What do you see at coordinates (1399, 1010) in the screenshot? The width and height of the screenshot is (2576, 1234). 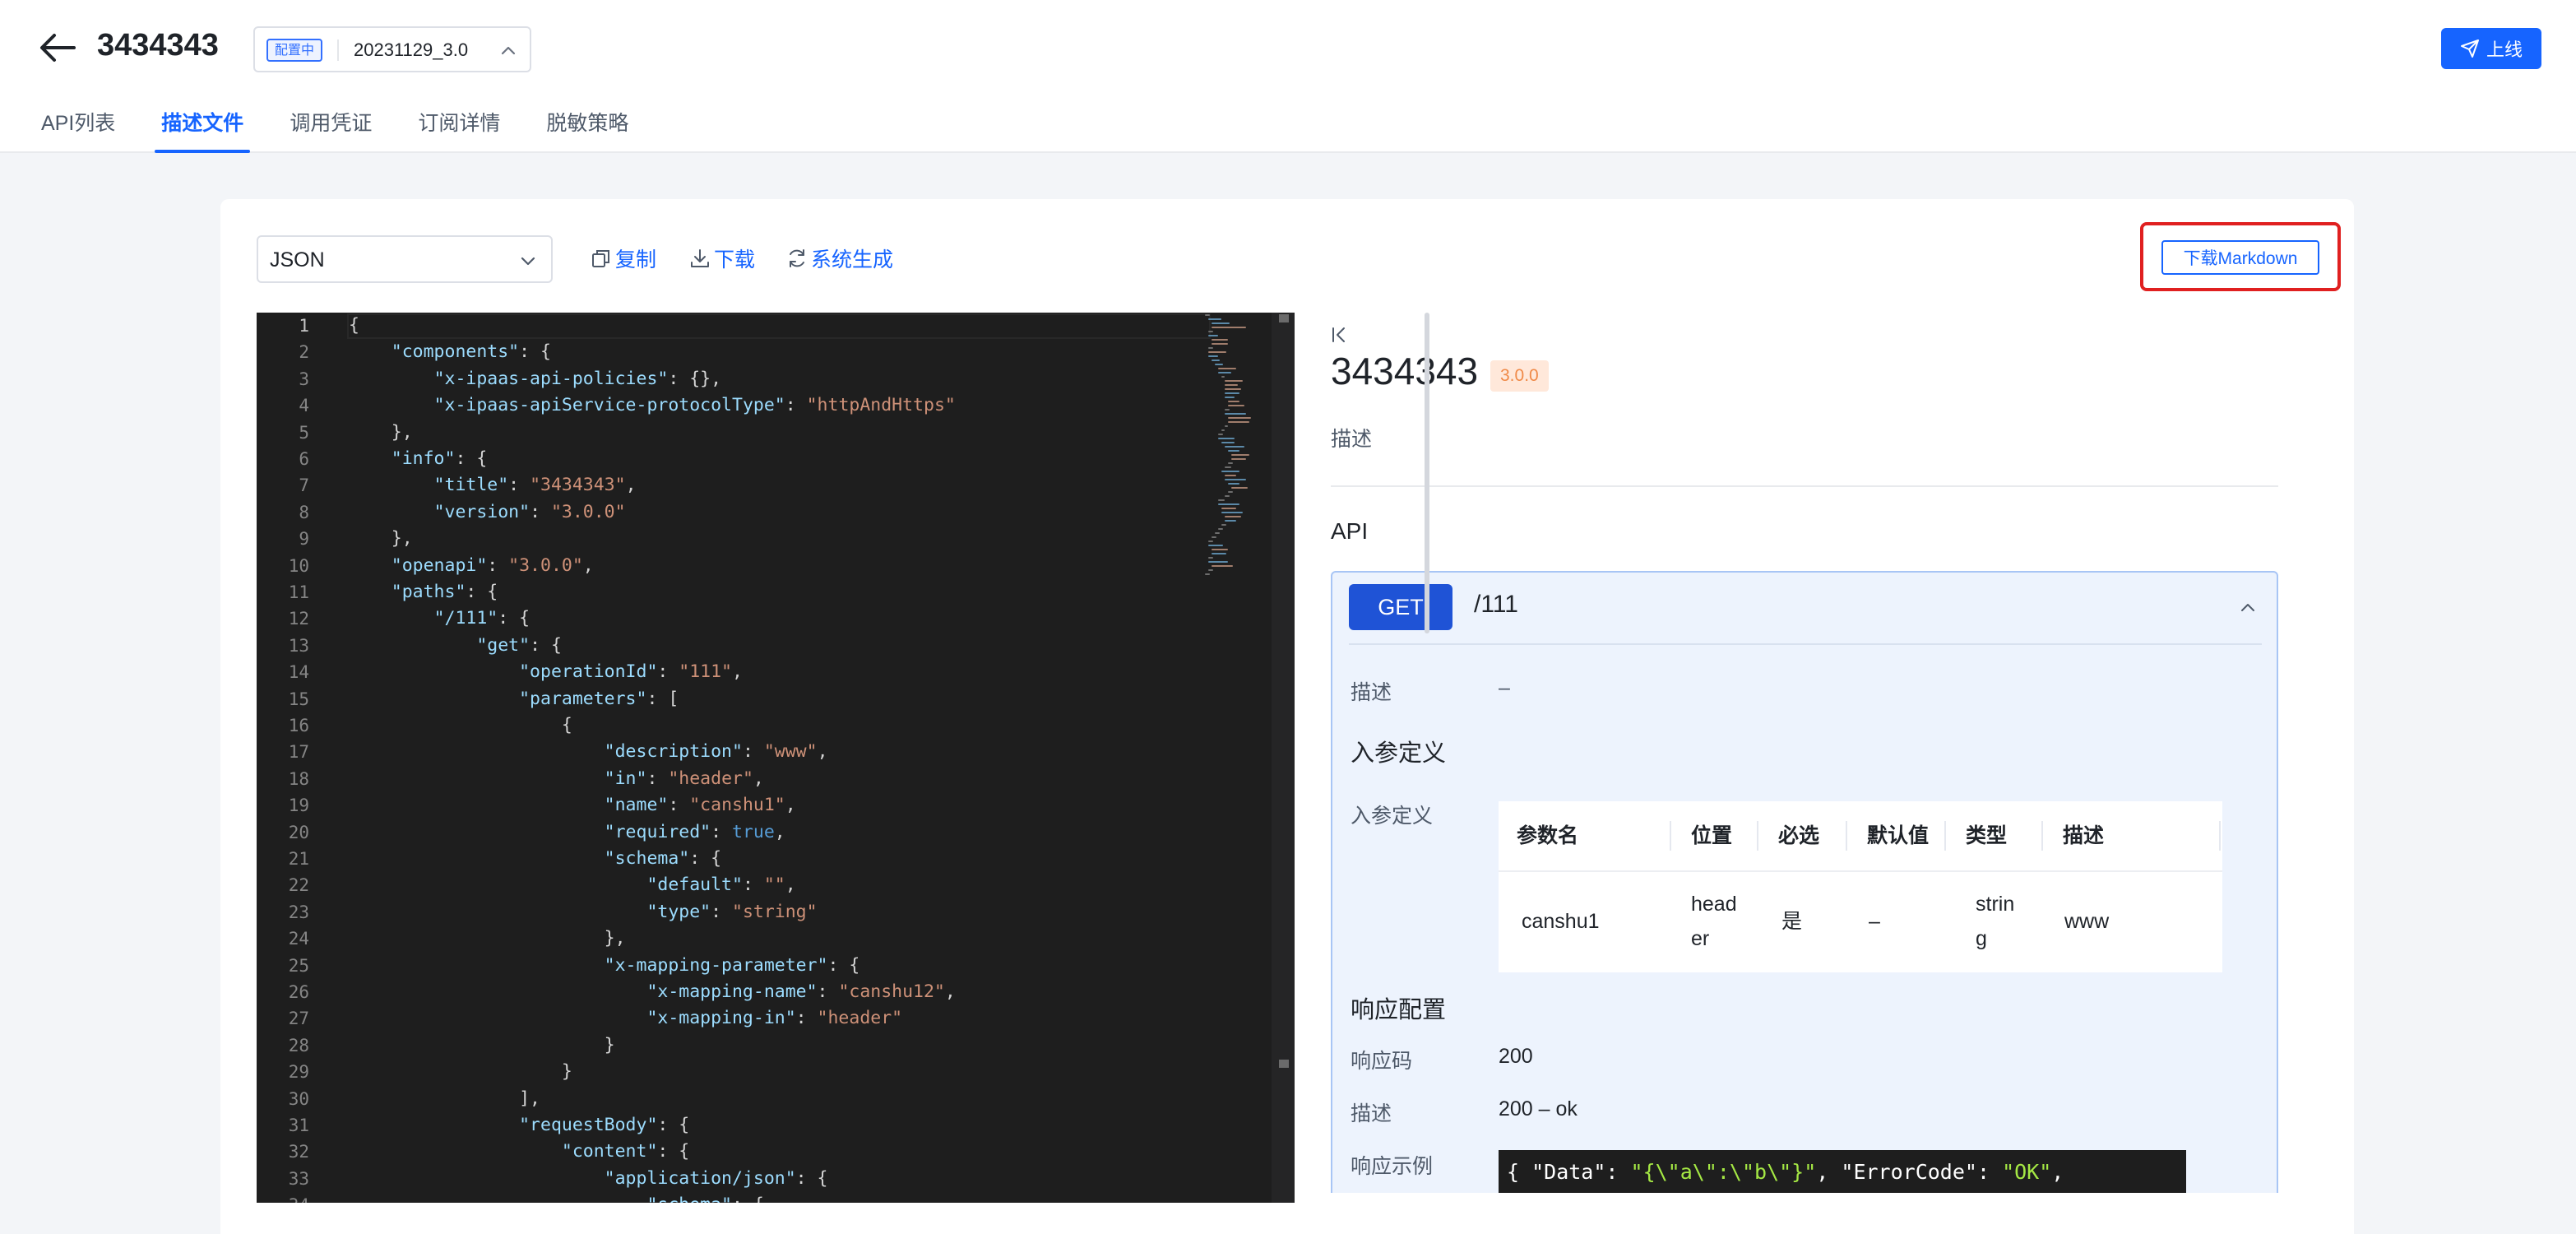 I see `response-heading: 响应配置` at bounding box center [1399, 1010].